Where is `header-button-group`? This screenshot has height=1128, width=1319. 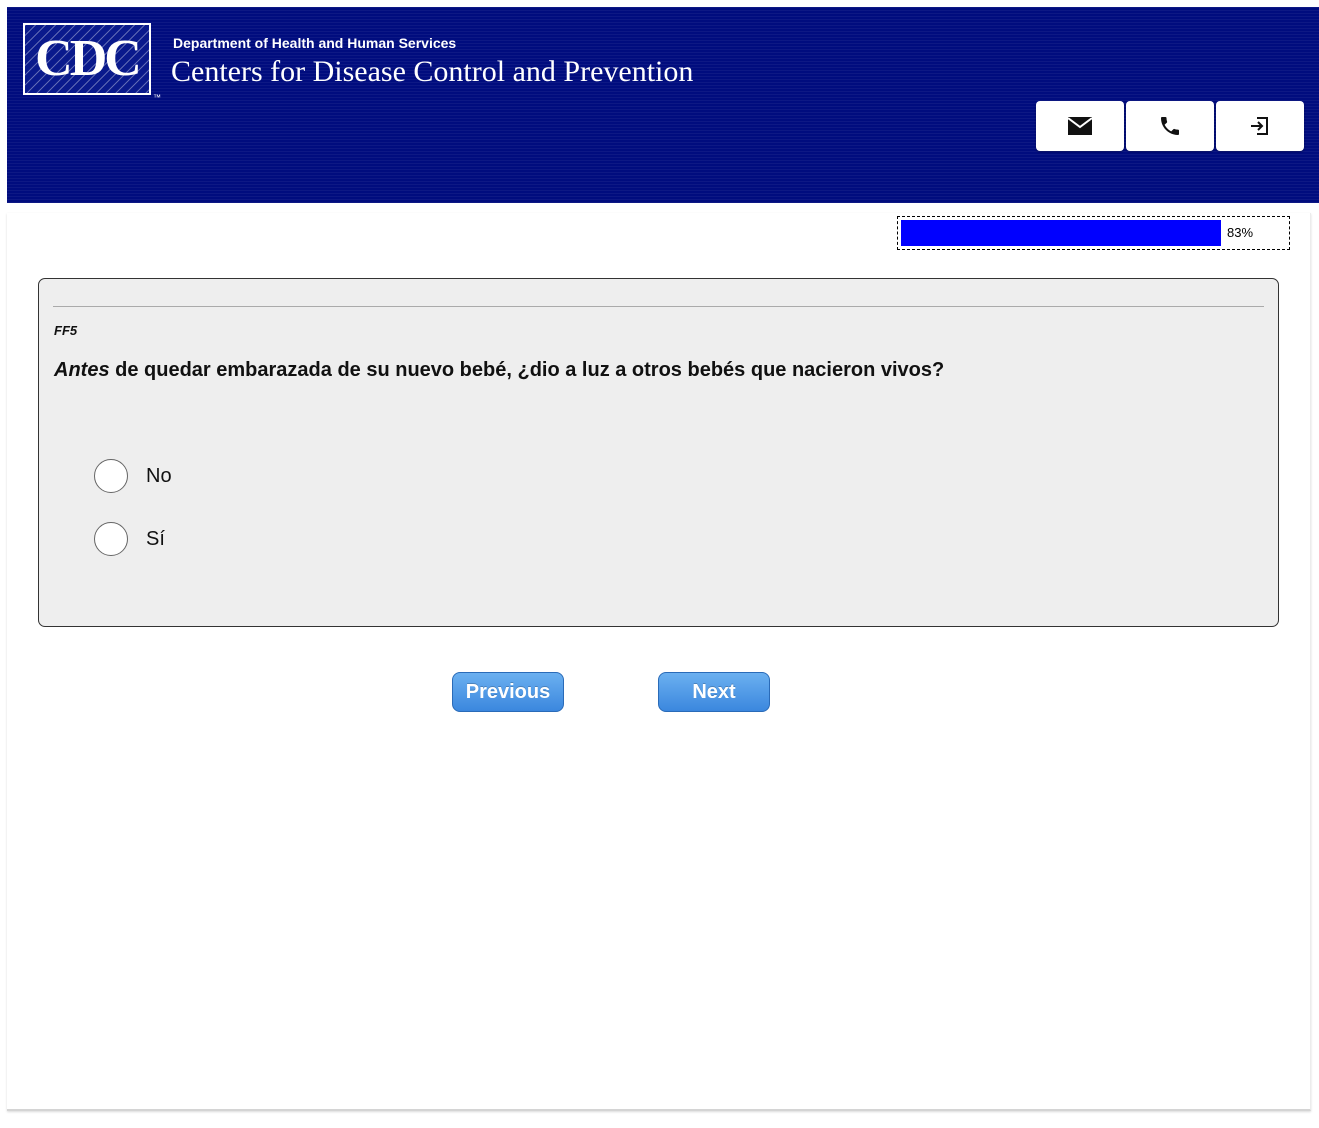
header-button-group is located at coordinates (1170, 126).